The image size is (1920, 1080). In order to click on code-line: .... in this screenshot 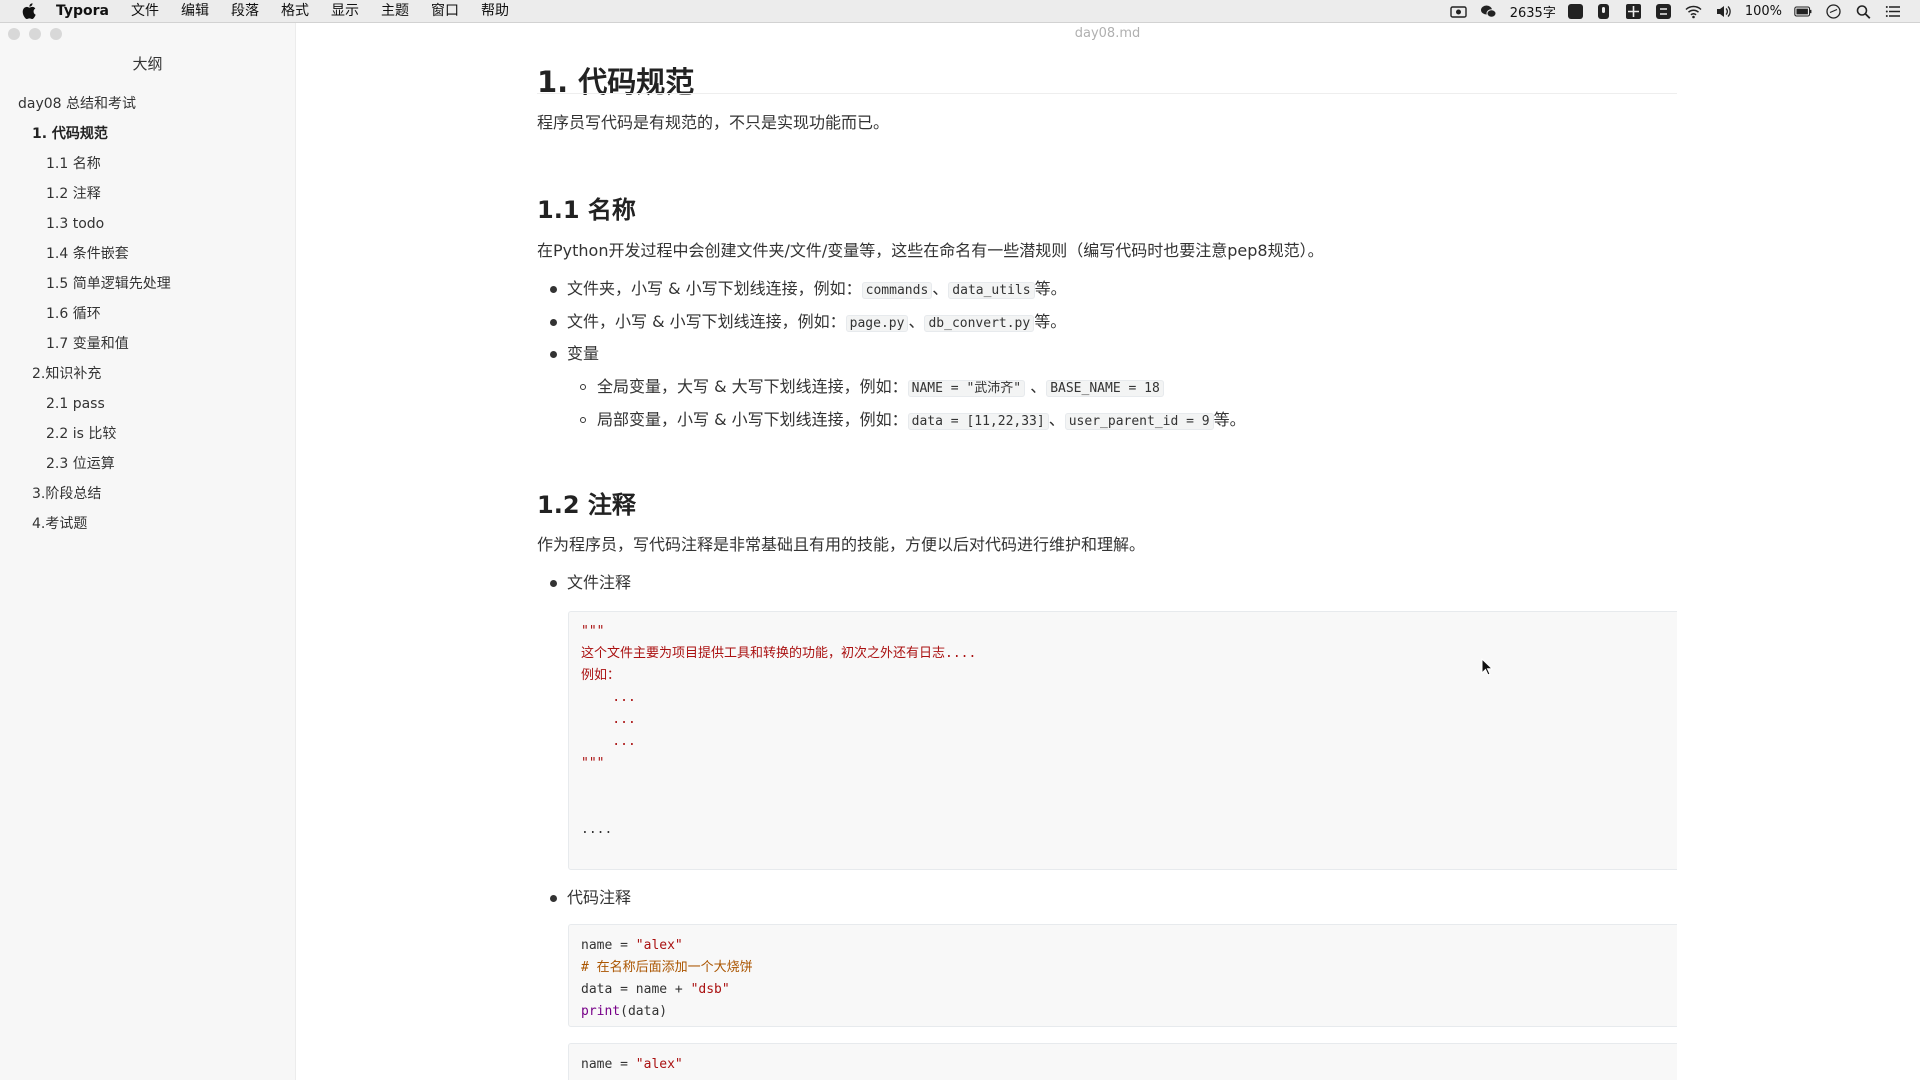, I will do `click(597, 829)`.